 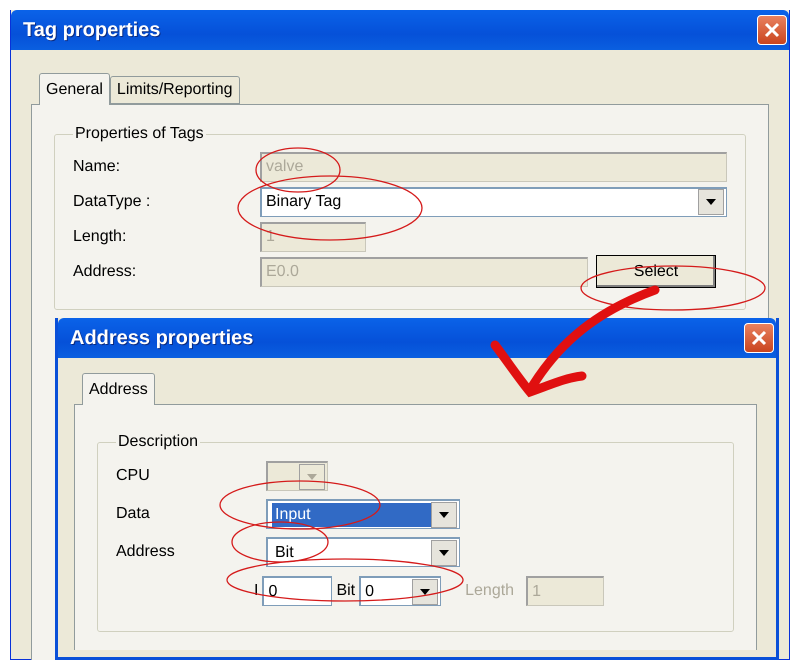 I want to click on field-label: Data, so click(x=133, y=514).